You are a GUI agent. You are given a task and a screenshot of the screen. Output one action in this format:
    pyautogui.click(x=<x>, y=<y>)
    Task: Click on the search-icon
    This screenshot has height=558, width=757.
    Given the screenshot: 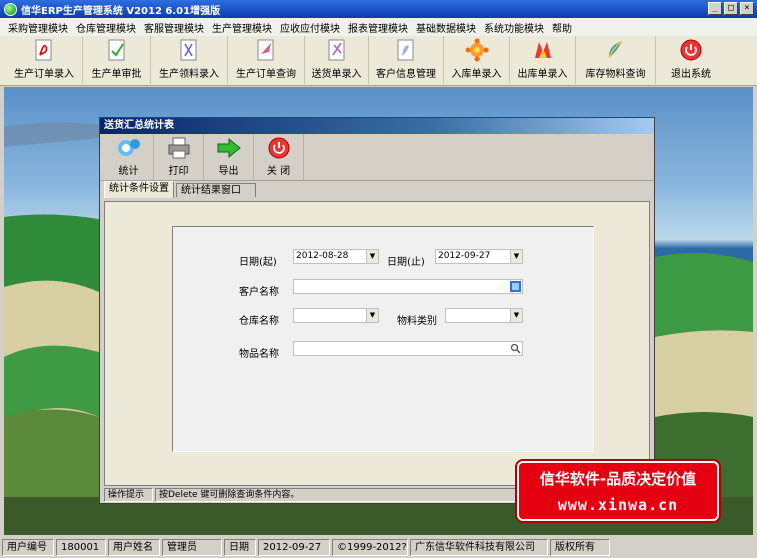 What is the action you would take?
    pyautogui.click(x=515, y=348)
    